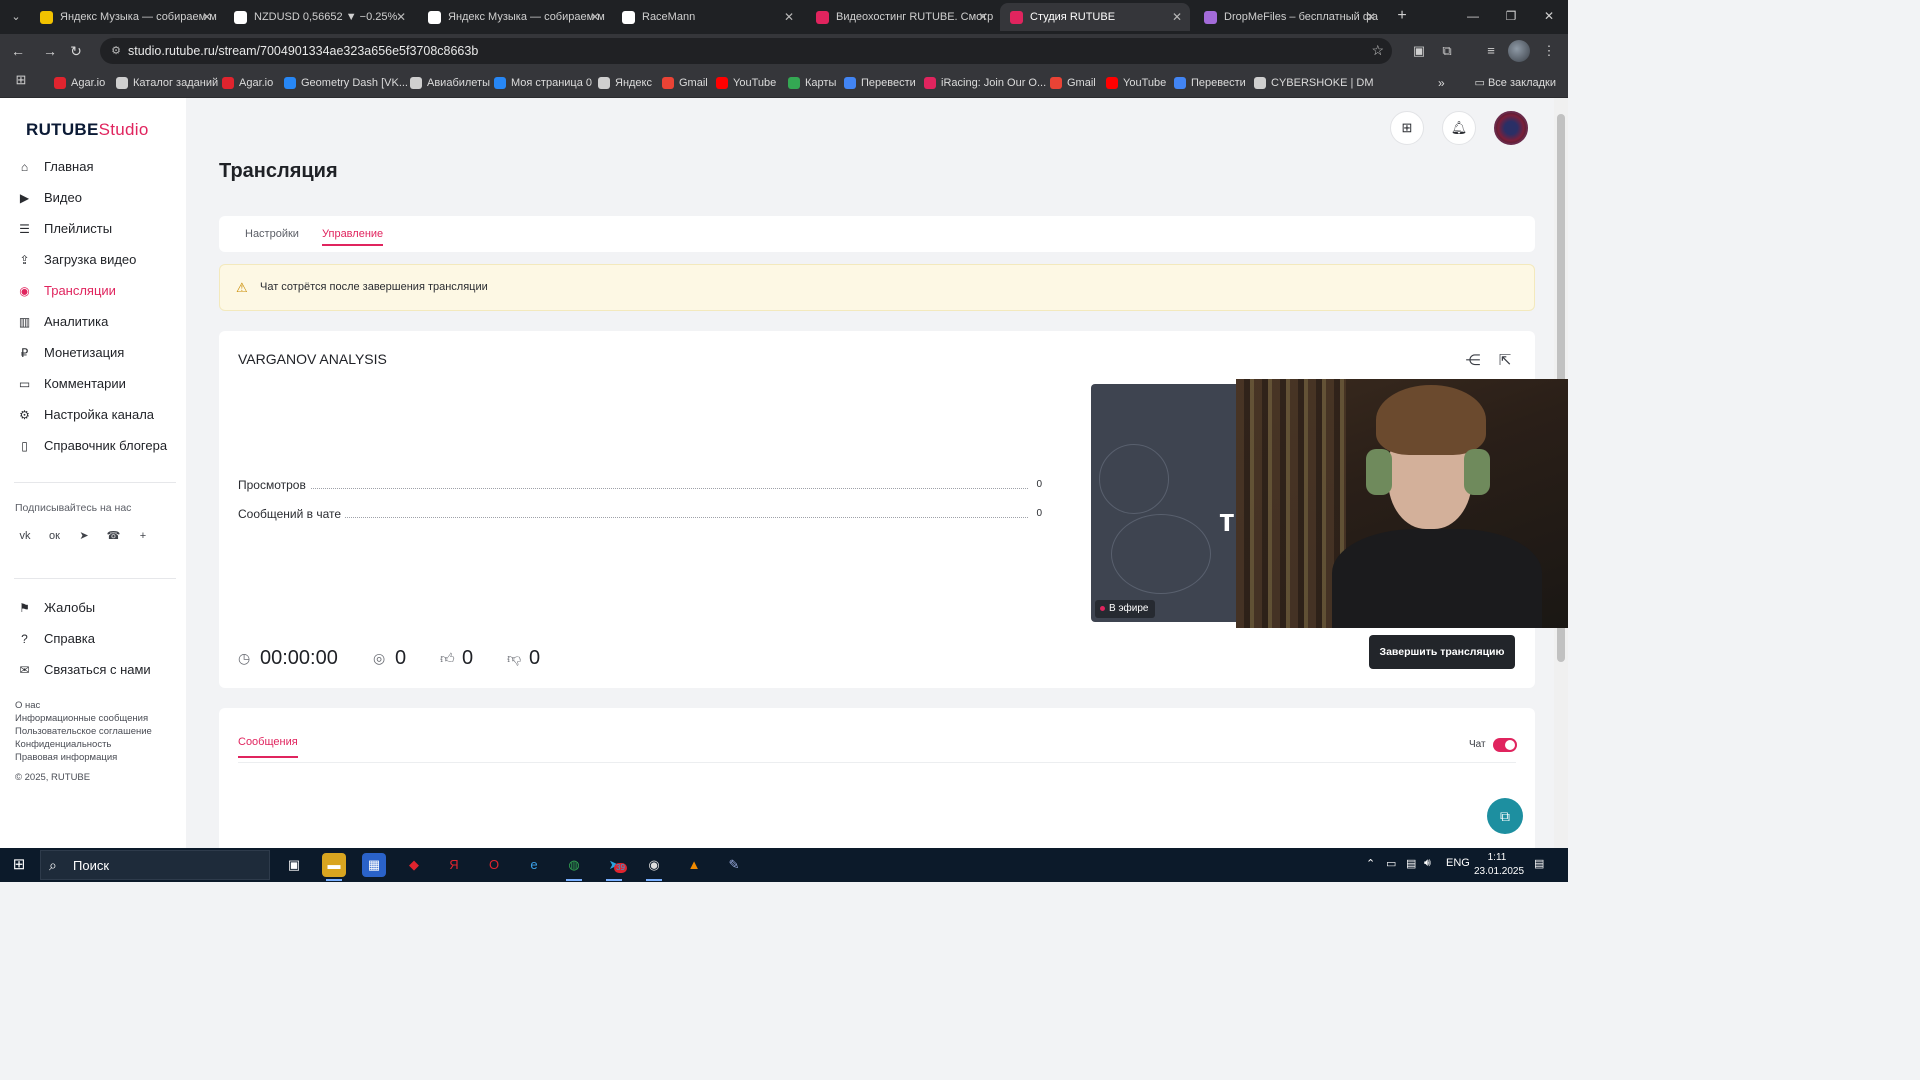 This screenshot has width=1920, height=1080. Describe the element at coordinates (1505, 361) in the screenshot. I see `open-external-icon: ⇱` at that location.